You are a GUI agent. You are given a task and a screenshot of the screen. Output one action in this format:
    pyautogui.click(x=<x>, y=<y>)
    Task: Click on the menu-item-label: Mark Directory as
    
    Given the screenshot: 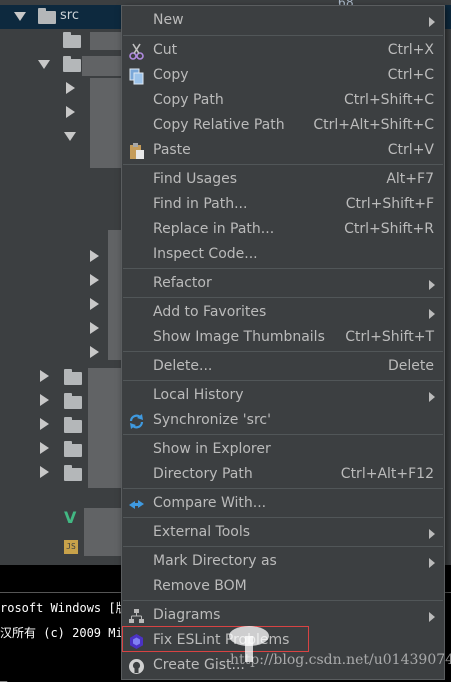 What is the action you would take?
    pyautogui.click(x=215, y=561)
    